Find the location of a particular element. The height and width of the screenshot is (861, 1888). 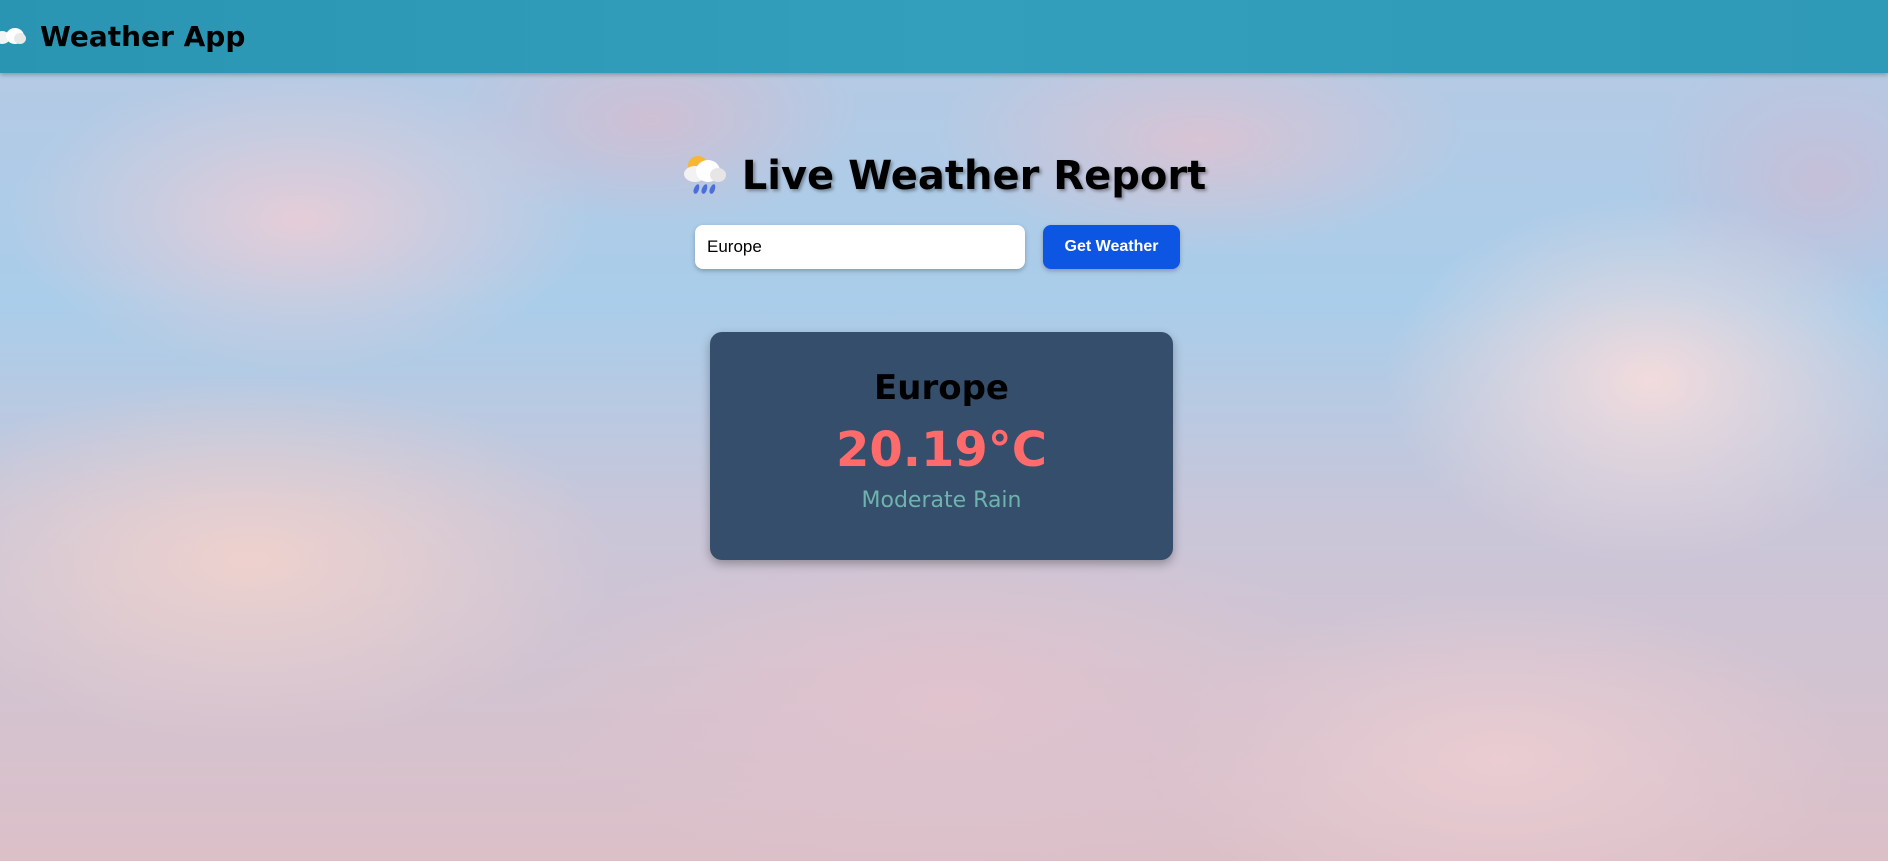

get-weather-button: Get Weather is located at coordinates (1111, 247).